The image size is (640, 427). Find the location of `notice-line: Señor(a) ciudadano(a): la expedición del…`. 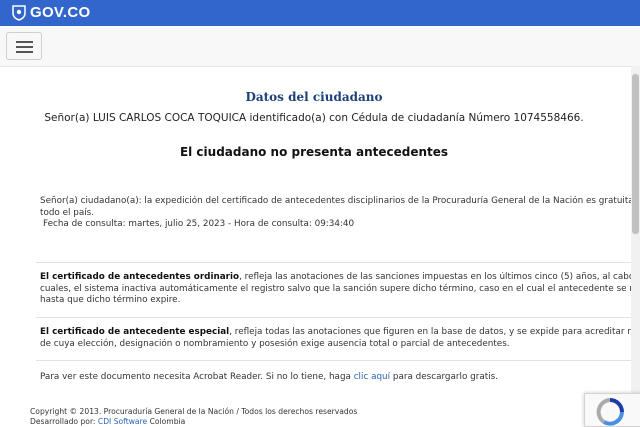

notice-line: Señor(a) ciudadano(a): la expedición del… is located at coordinates (340, 201).